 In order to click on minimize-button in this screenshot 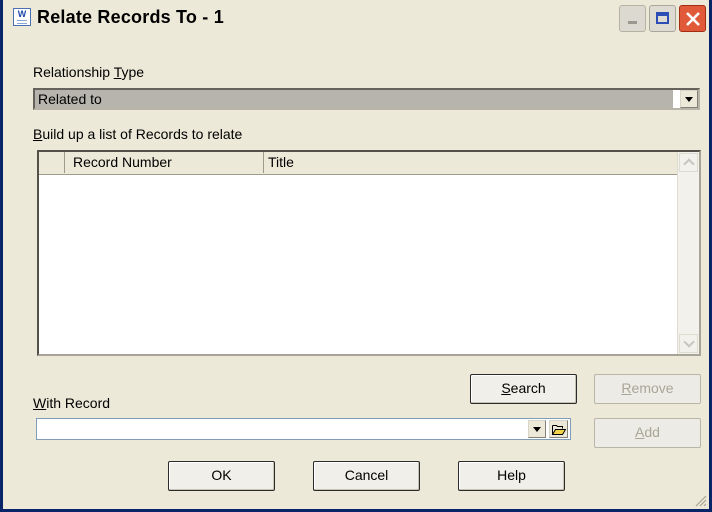, I will do `click(632, 18)`.